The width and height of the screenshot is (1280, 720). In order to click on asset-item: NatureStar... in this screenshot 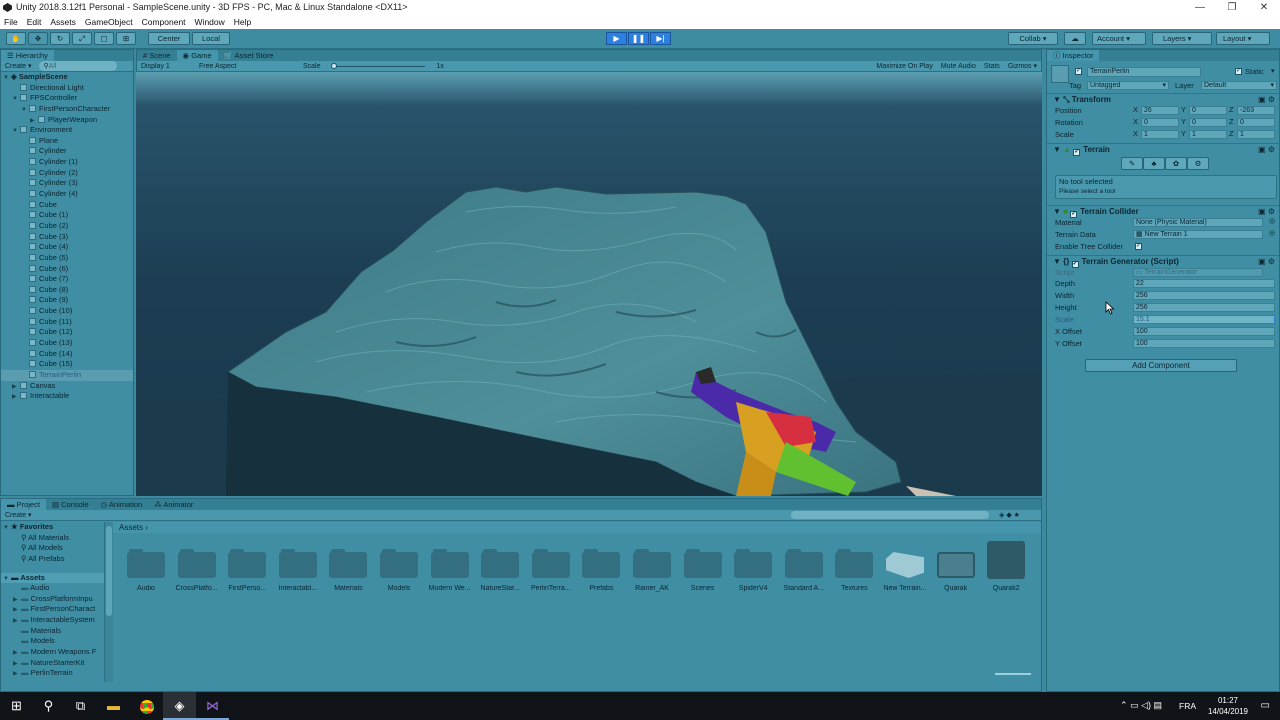, I will do `click(500, 571)`.